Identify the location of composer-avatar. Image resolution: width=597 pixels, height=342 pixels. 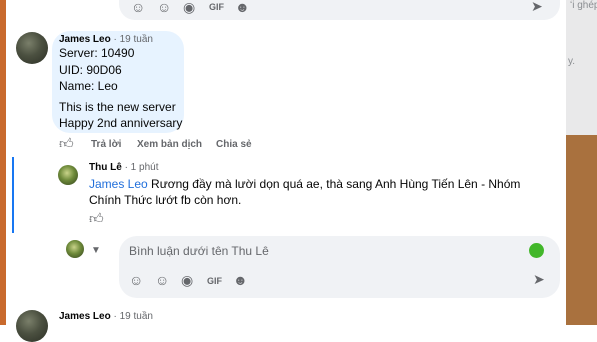
(75, 249).